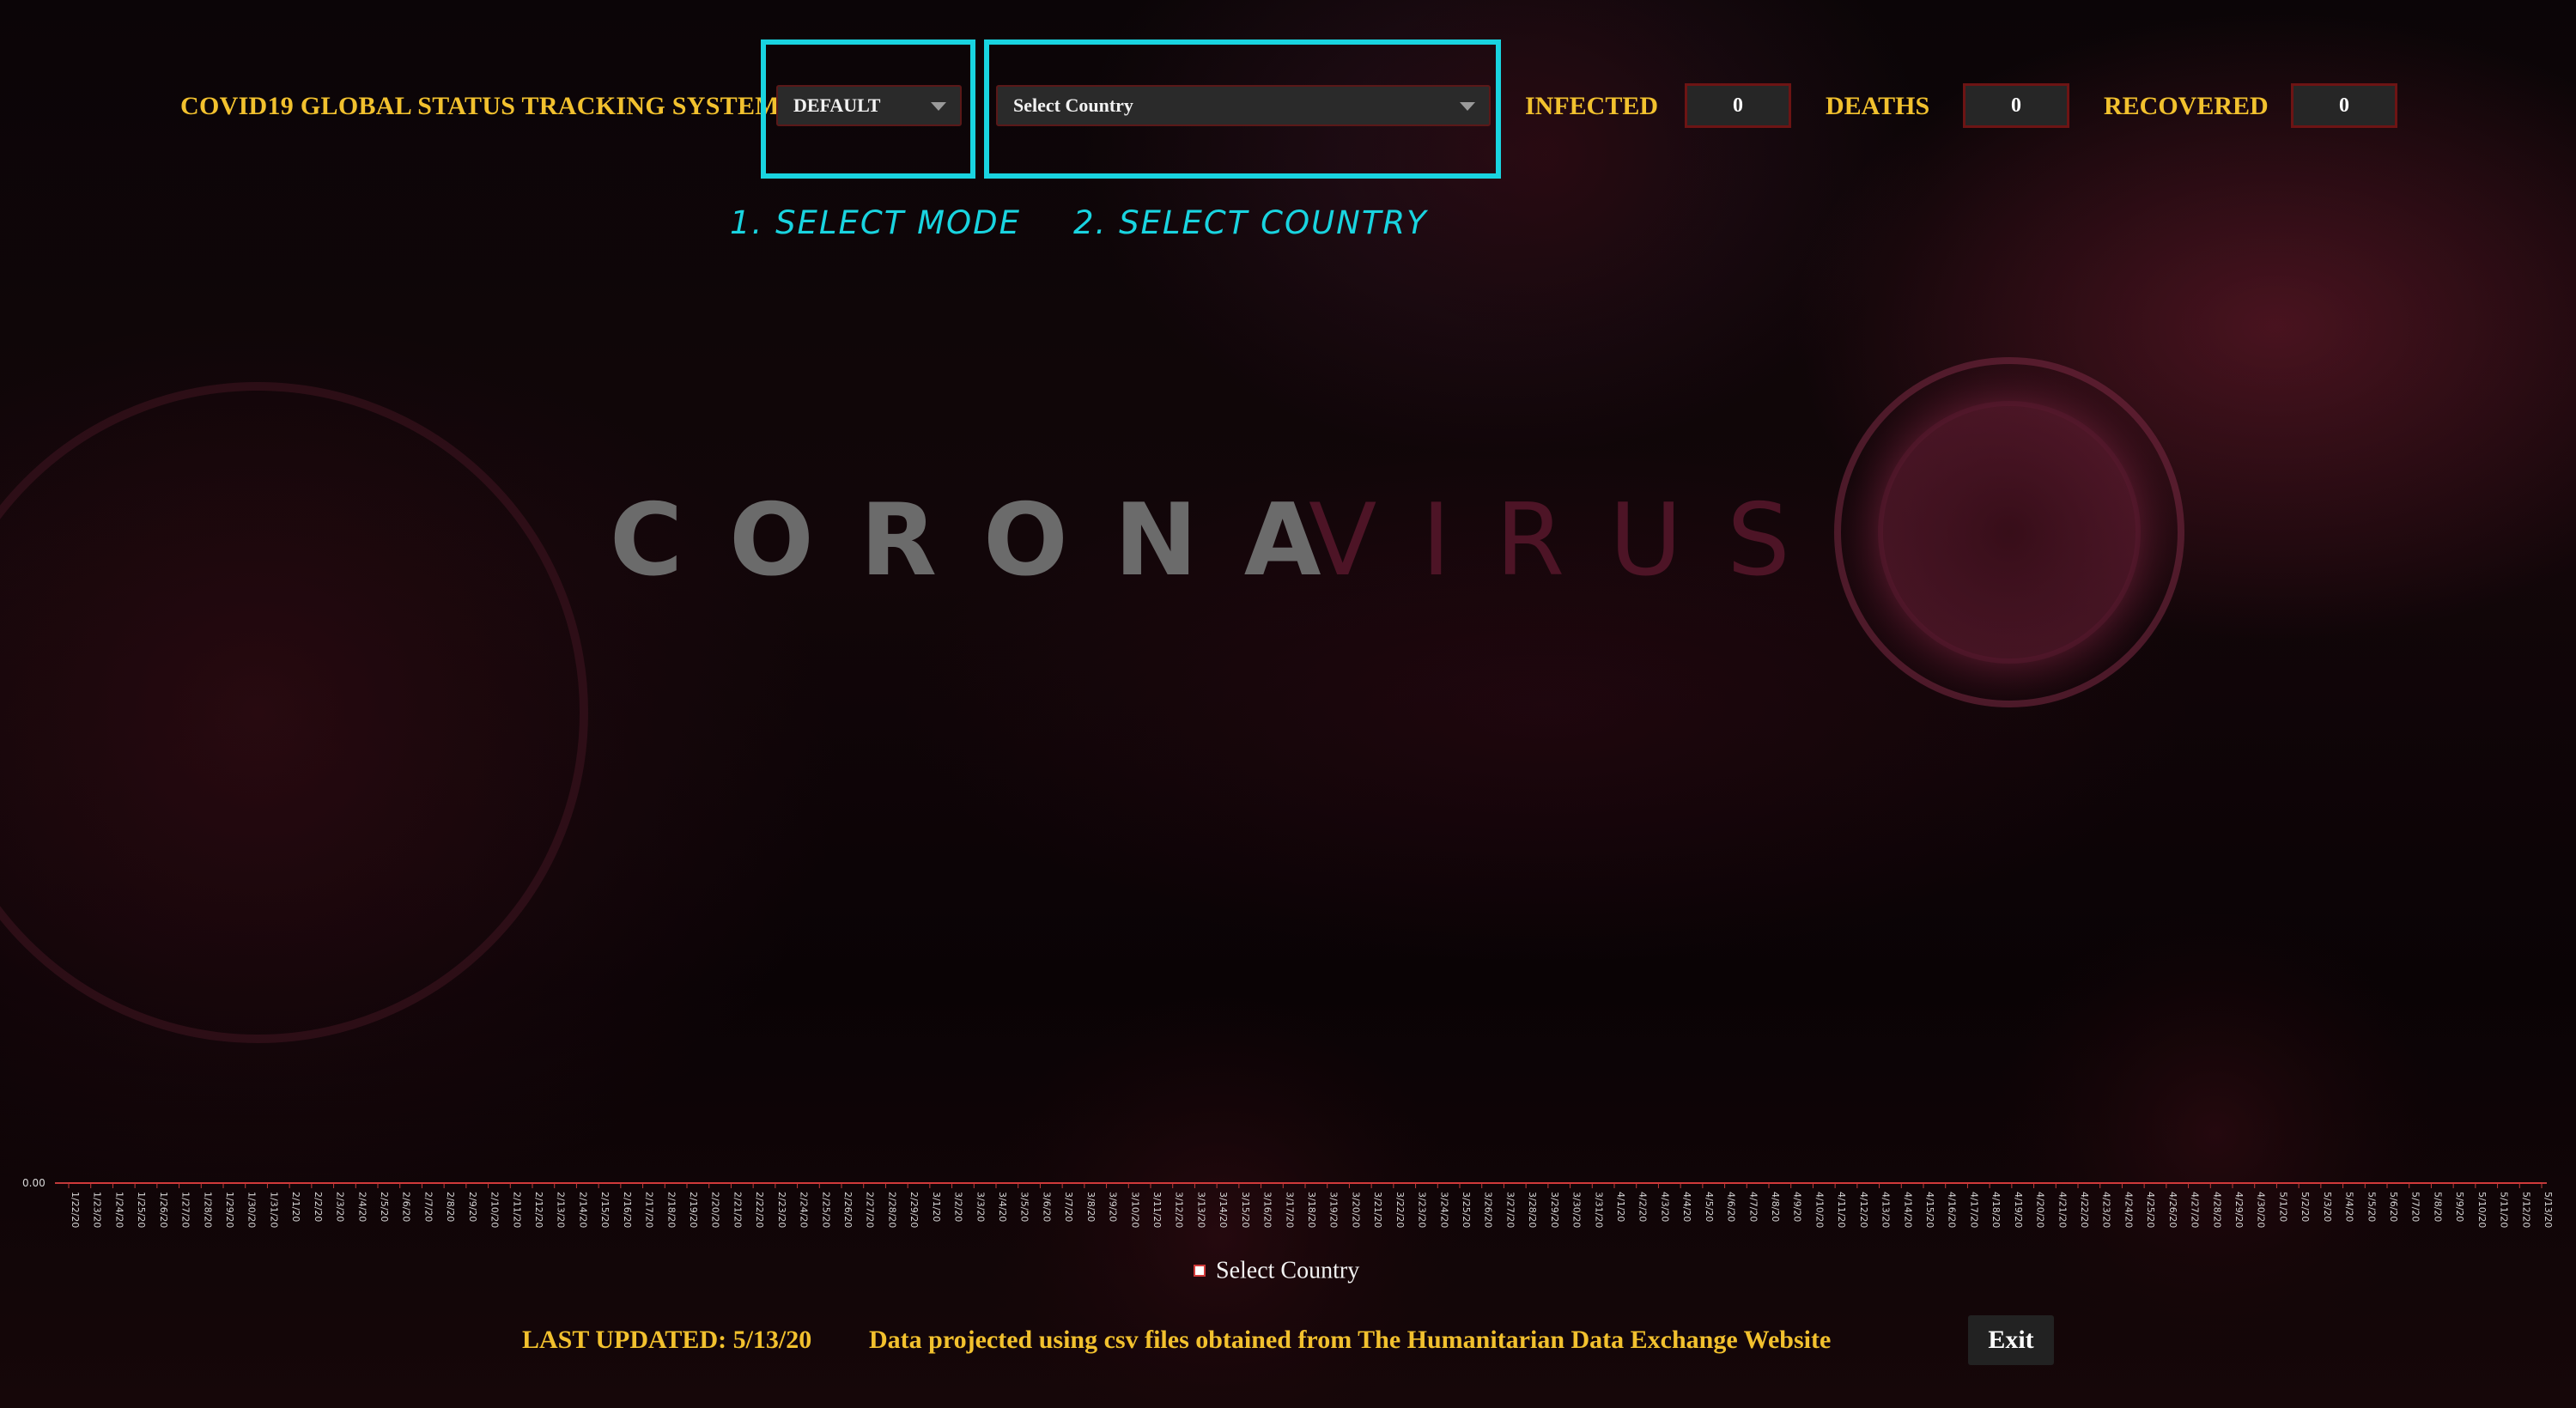 The height and width of the screenshot is (1408, 2576). Describe the element at coordinates (892, 1210) in the screenshot. I see `x-tick-label: 2/28/20` at that location.